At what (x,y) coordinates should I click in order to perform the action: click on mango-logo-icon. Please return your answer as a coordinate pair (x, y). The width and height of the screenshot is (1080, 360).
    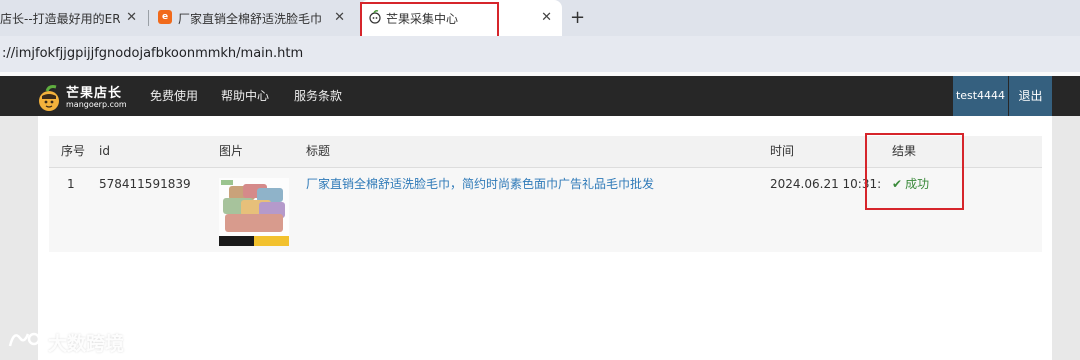
    Looking at the image, I should click on (49, 98).